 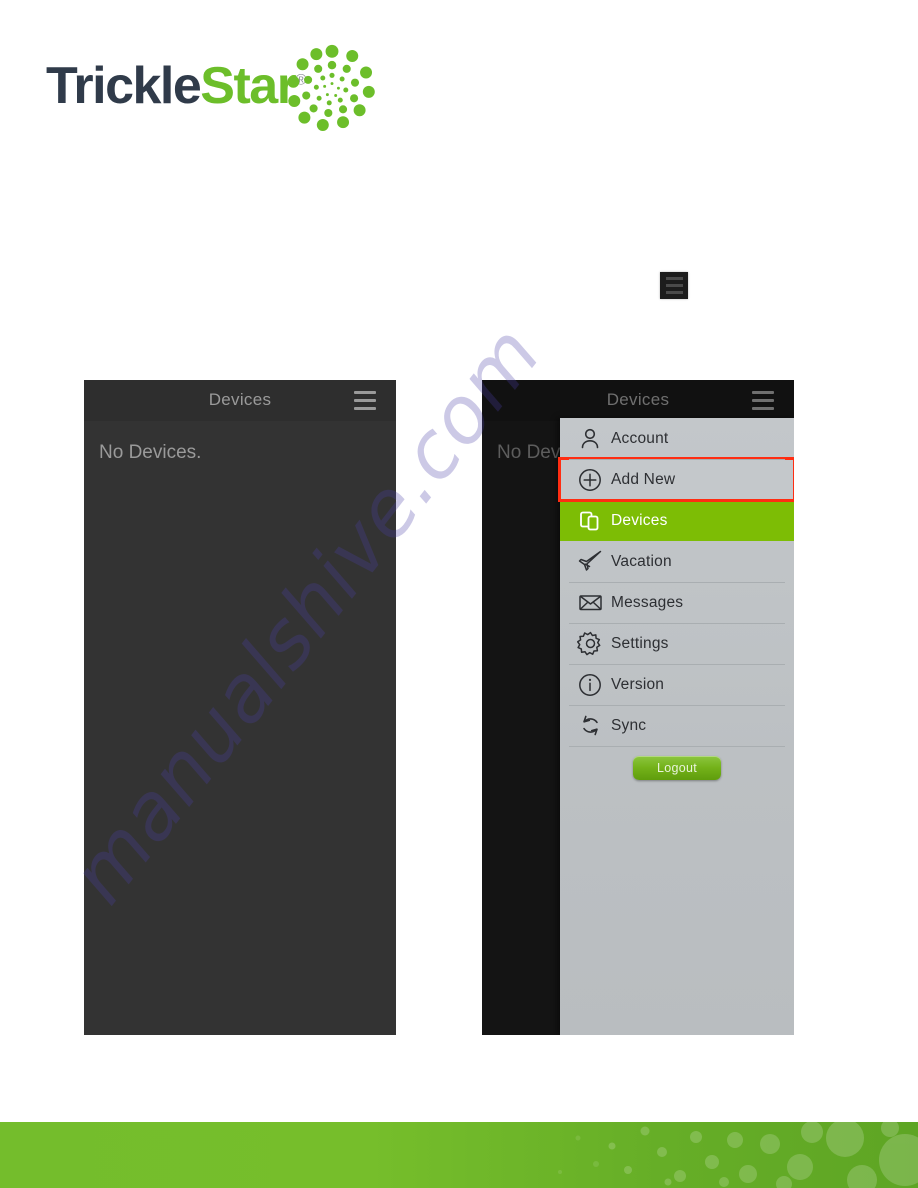 I want to click on menu-item-messages: Messages, so click(x=677, y=602).